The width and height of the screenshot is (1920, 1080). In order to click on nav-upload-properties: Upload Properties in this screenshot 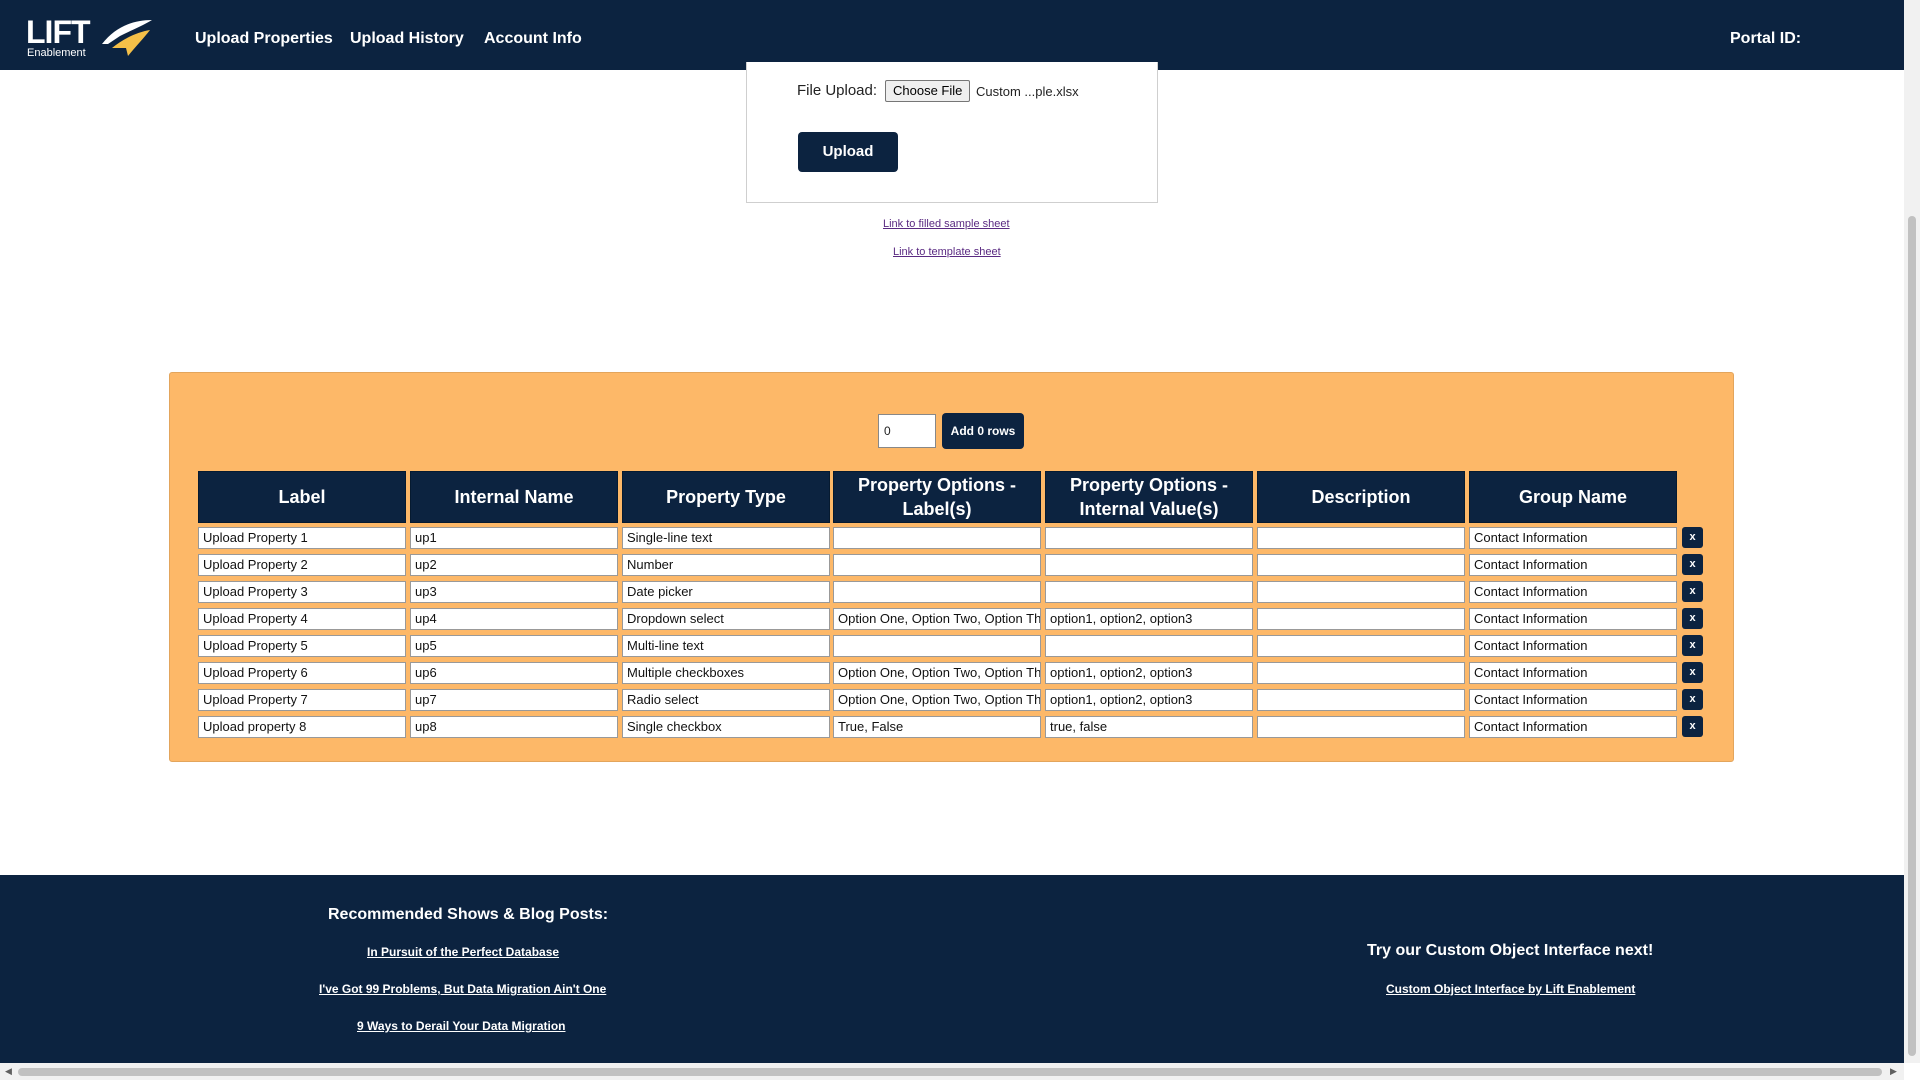, I will do `click(264, 39)`.